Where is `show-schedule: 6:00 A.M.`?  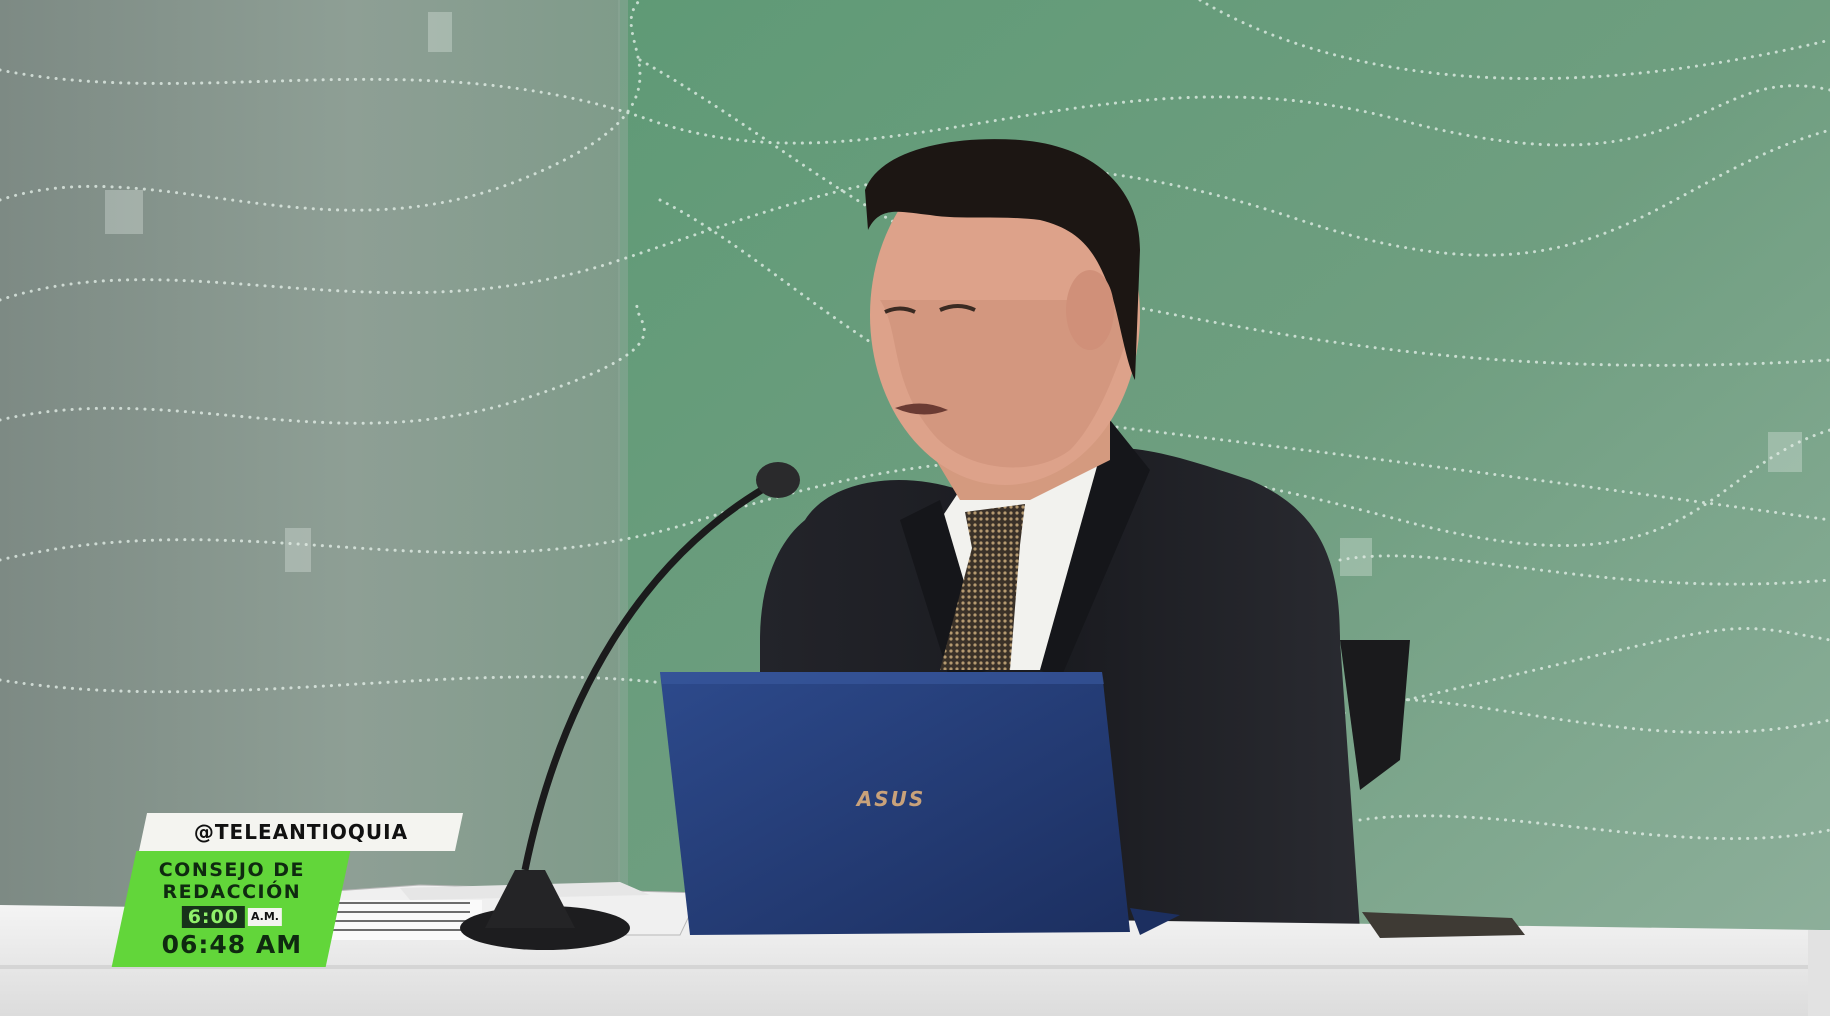
show-schedule: 6:00 A.M. is located at coordinates (232, 917).